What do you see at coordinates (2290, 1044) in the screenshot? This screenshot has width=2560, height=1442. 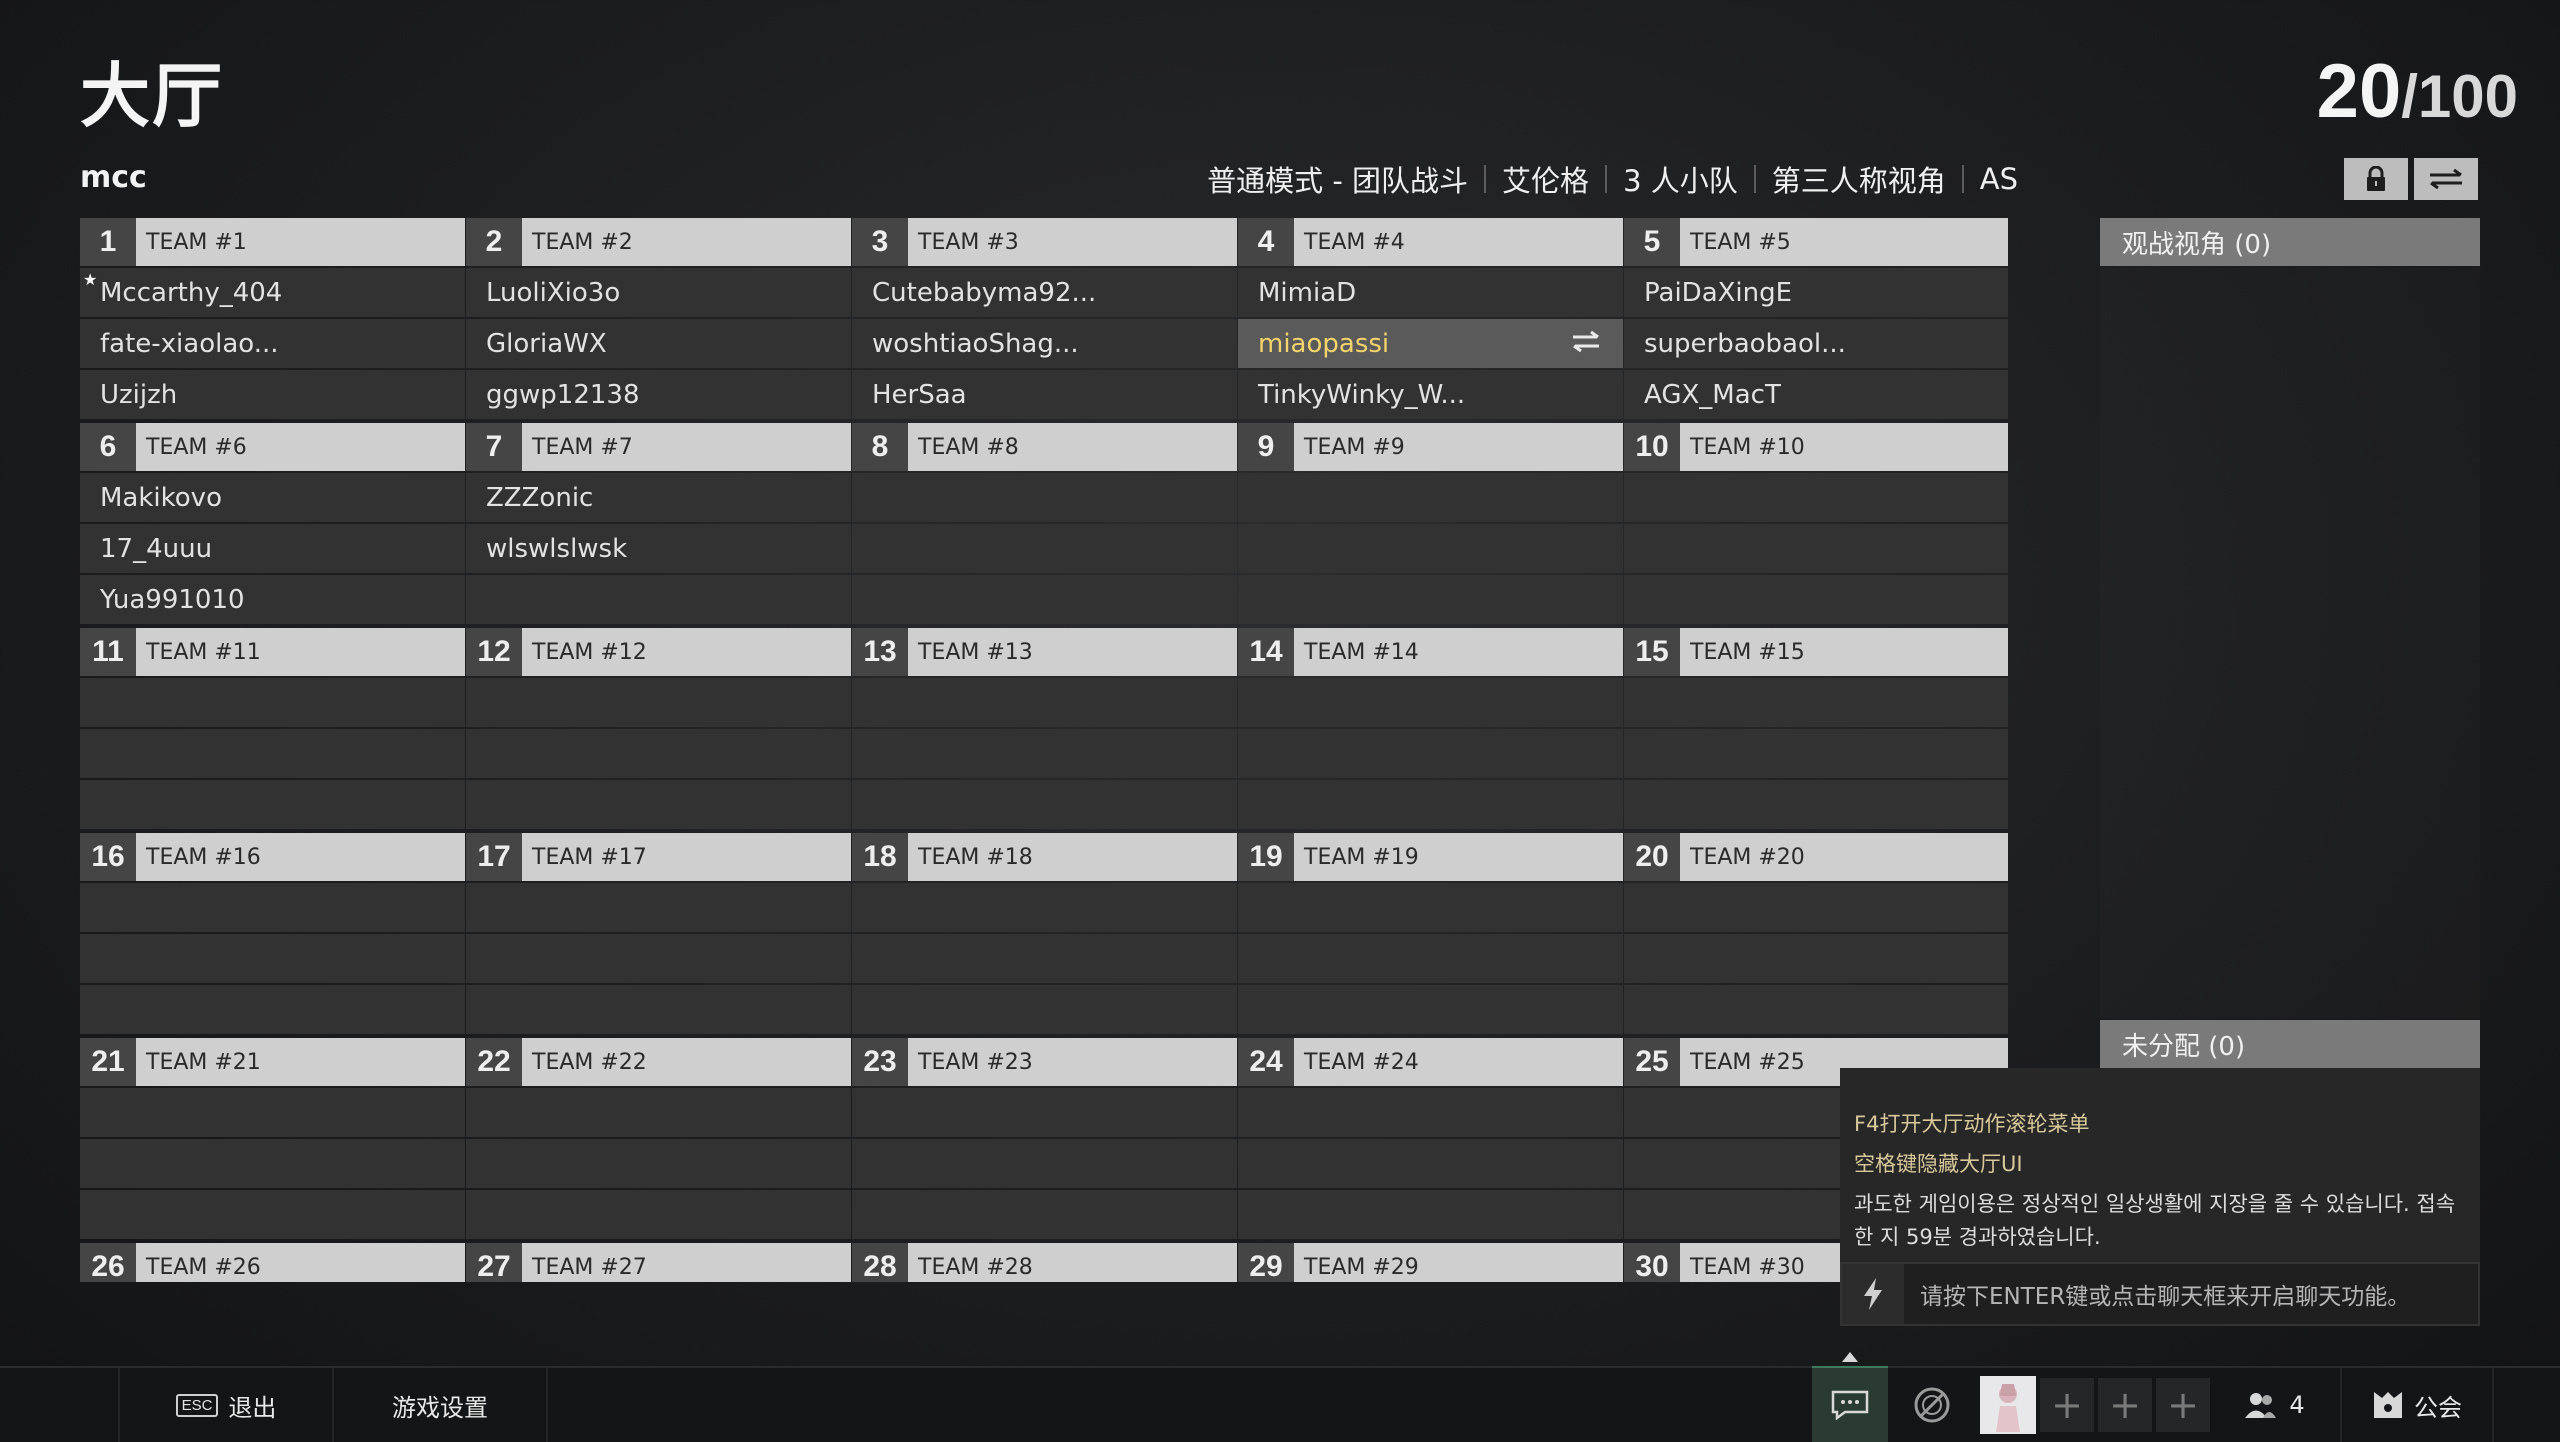 I see `unassigned-header: 未分配 (0)` at bounding box center [2290, 1044].